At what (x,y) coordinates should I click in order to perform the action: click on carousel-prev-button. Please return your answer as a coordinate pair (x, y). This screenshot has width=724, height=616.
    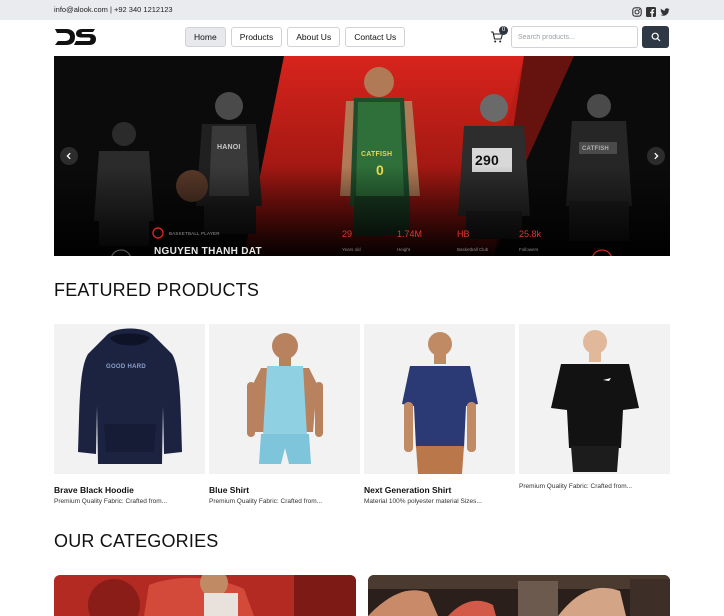
    Looking at the image, I should click on (69, 156).